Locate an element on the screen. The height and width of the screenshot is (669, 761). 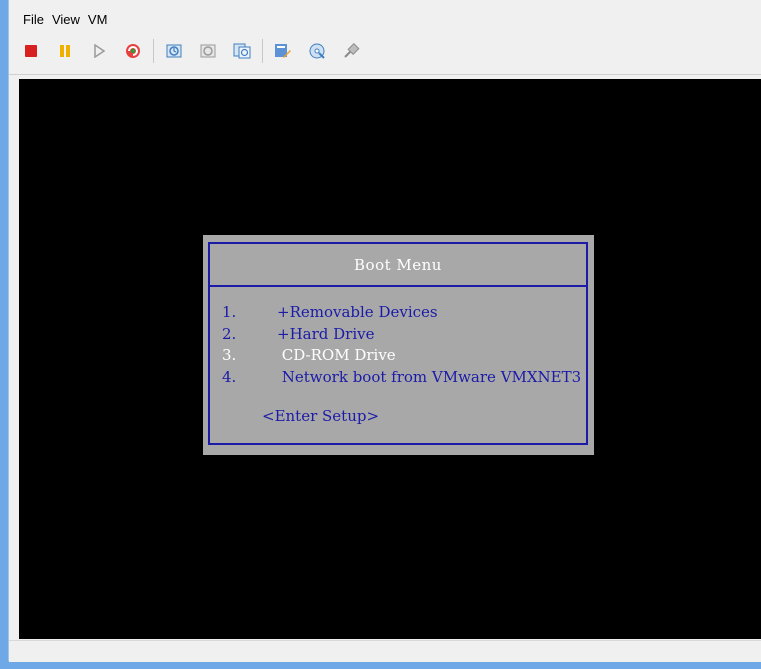
connect-device-button is located at coordinates (351, 51).